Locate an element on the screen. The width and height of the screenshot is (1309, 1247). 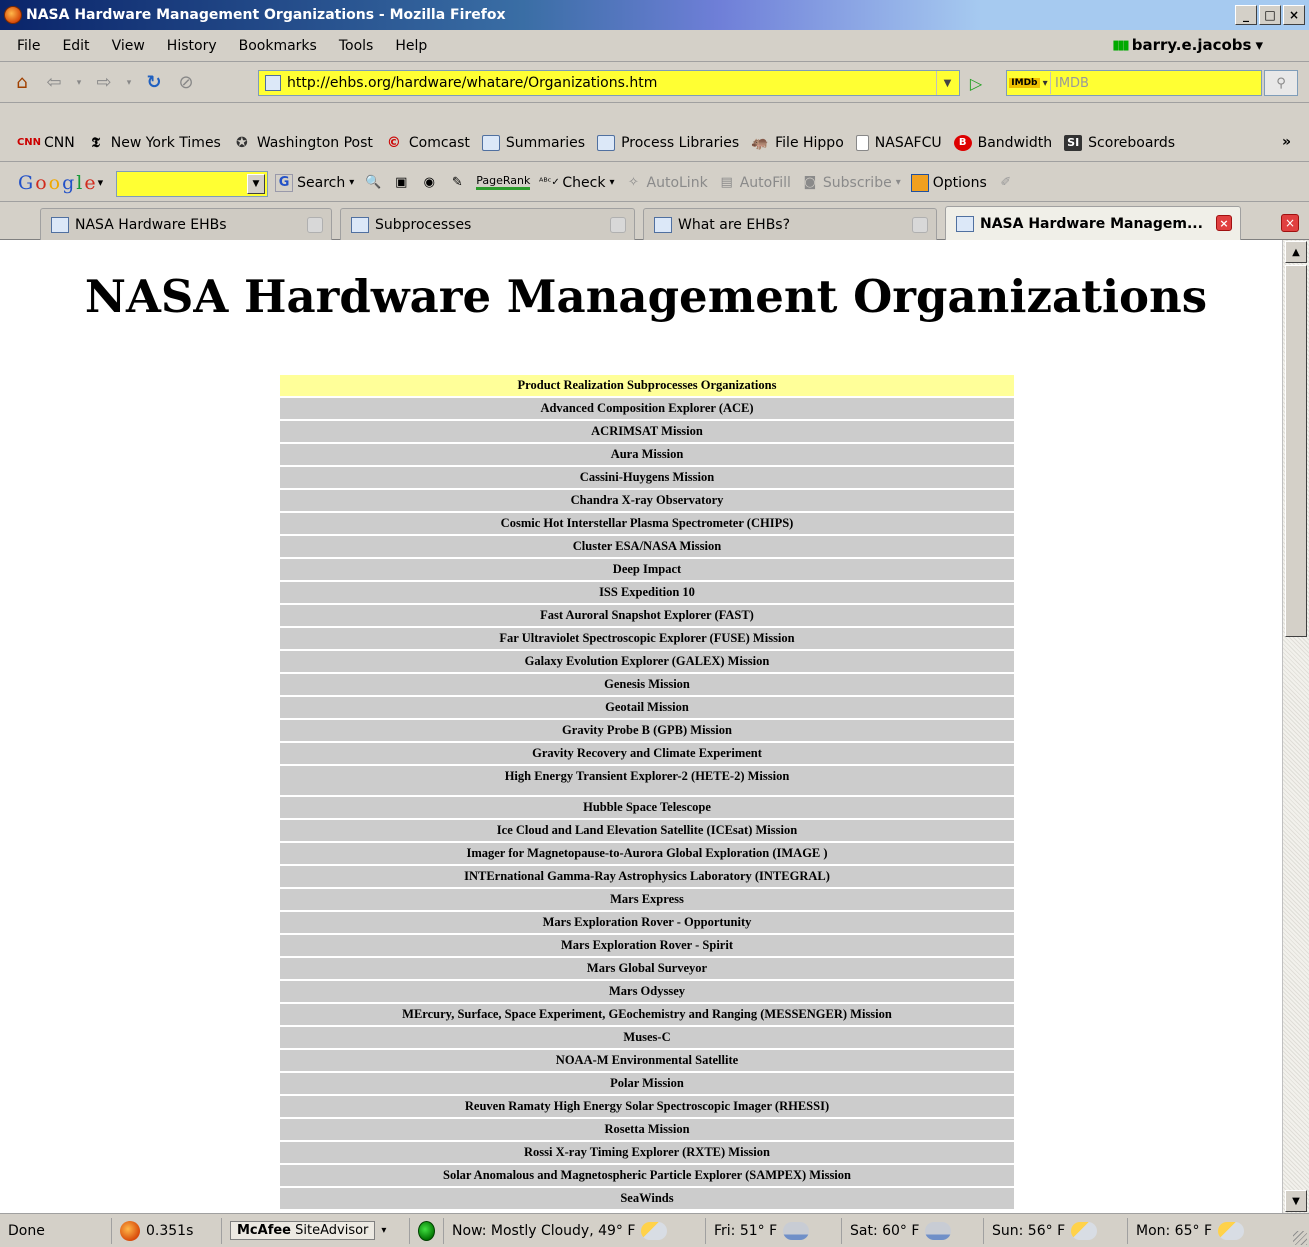
site-safety-indicator is located at coordinates (427, 1230).